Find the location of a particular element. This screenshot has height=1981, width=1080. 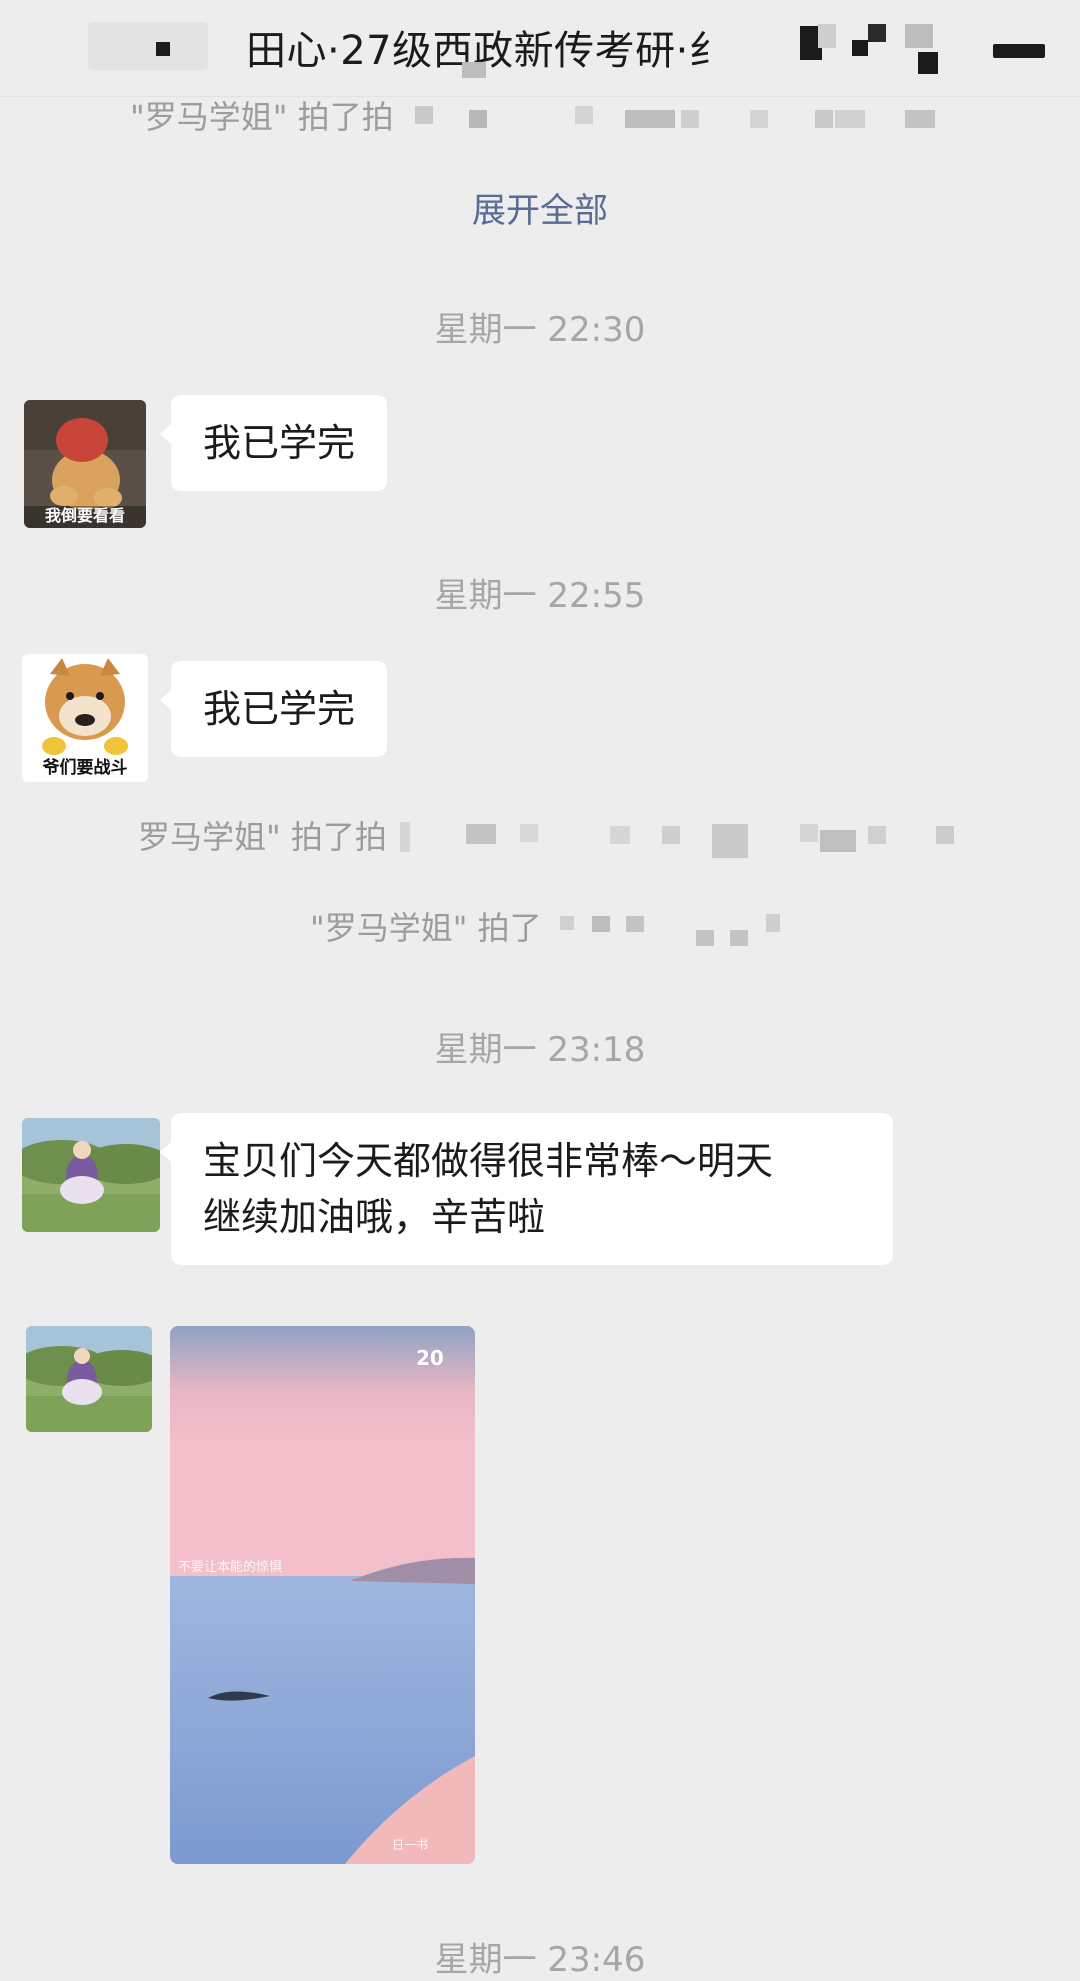

avatar-bear: 我倒要看看 is located at coordinates (85, 464).